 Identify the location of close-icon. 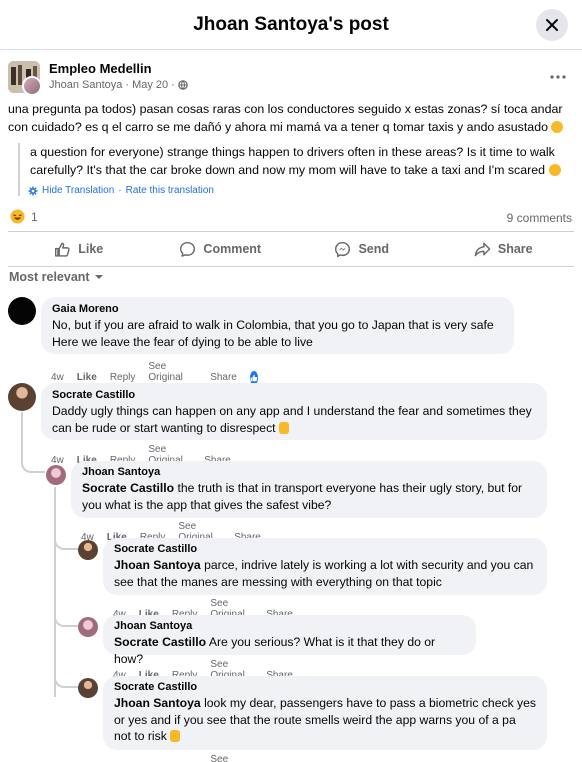
(552, 25).